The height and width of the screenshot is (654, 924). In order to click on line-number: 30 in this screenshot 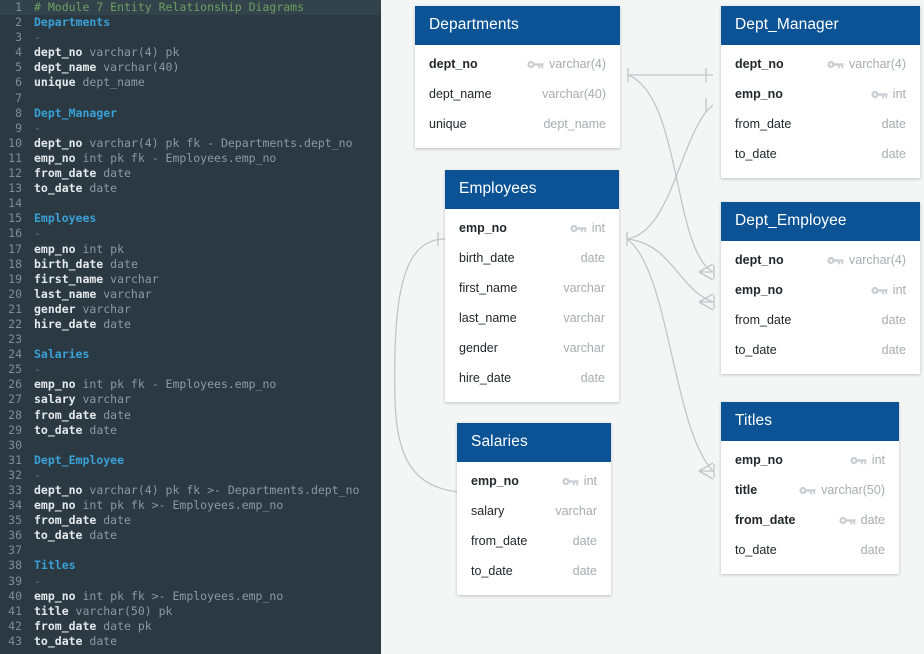, I will do `click(15, 444)`.